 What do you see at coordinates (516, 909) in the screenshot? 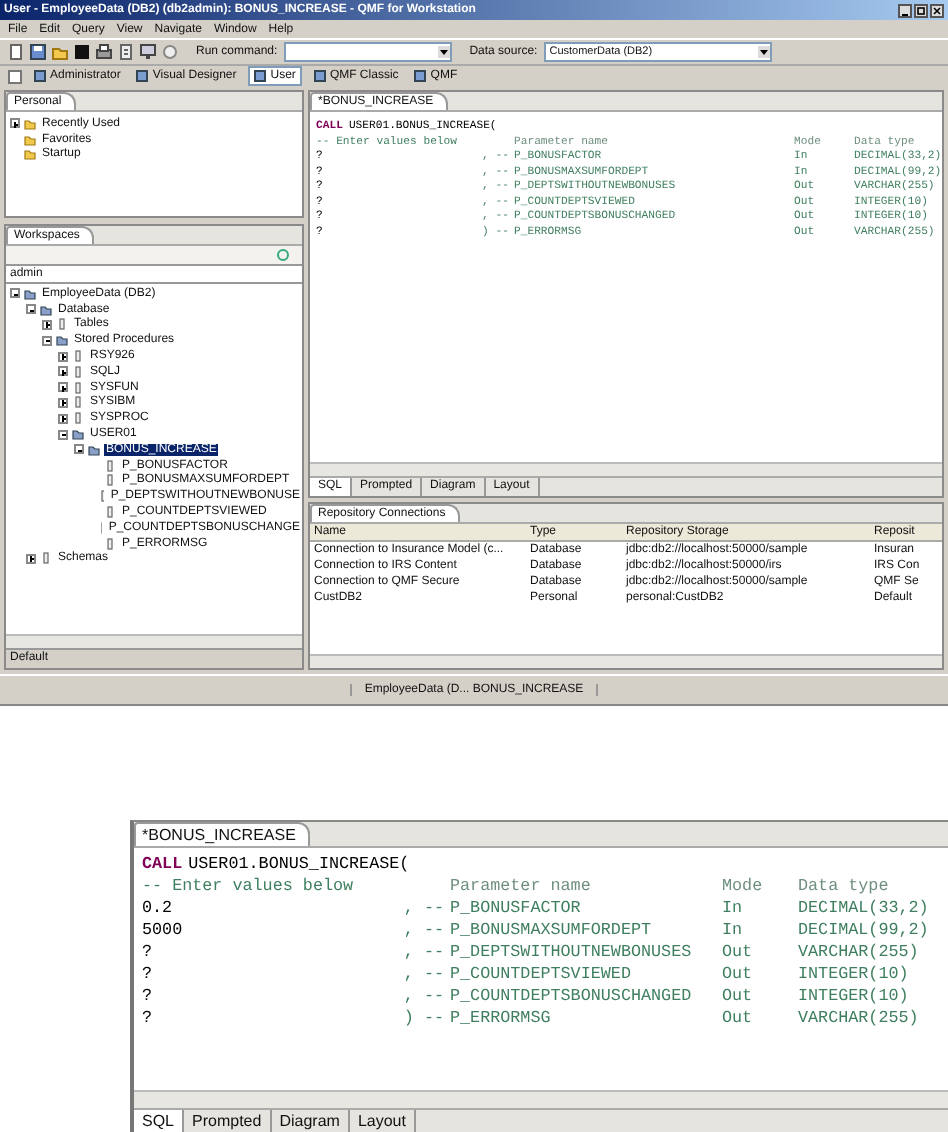
I see `parameter-name: P_BONUSFACTOR` at bounding box center [516, 909].